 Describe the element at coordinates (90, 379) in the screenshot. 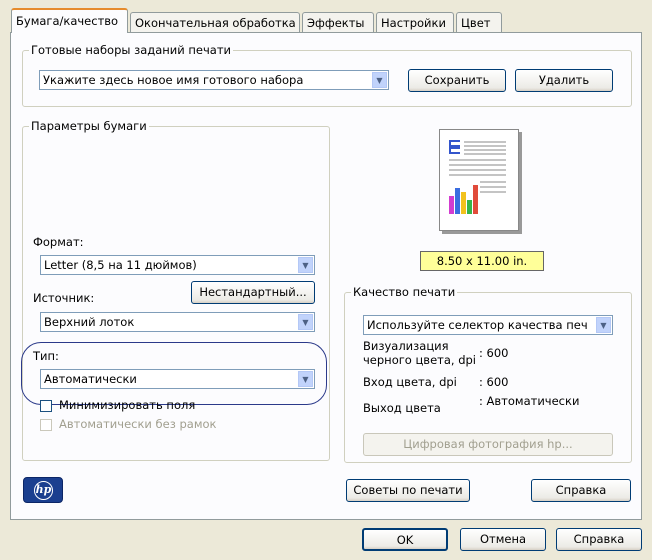

I see `type-value: Автоматически` at that location.